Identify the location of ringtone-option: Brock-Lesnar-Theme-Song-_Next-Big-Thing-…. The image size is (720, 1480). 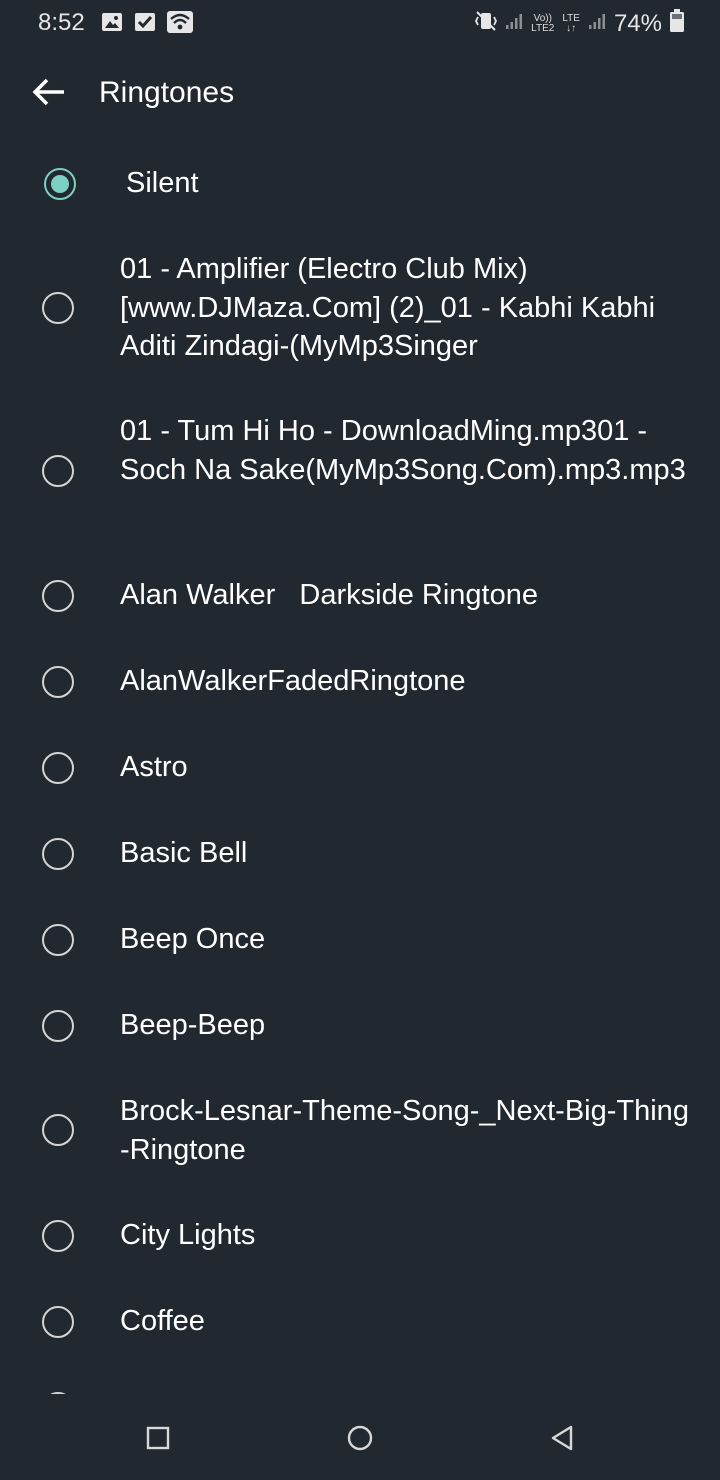
(360, 1130).